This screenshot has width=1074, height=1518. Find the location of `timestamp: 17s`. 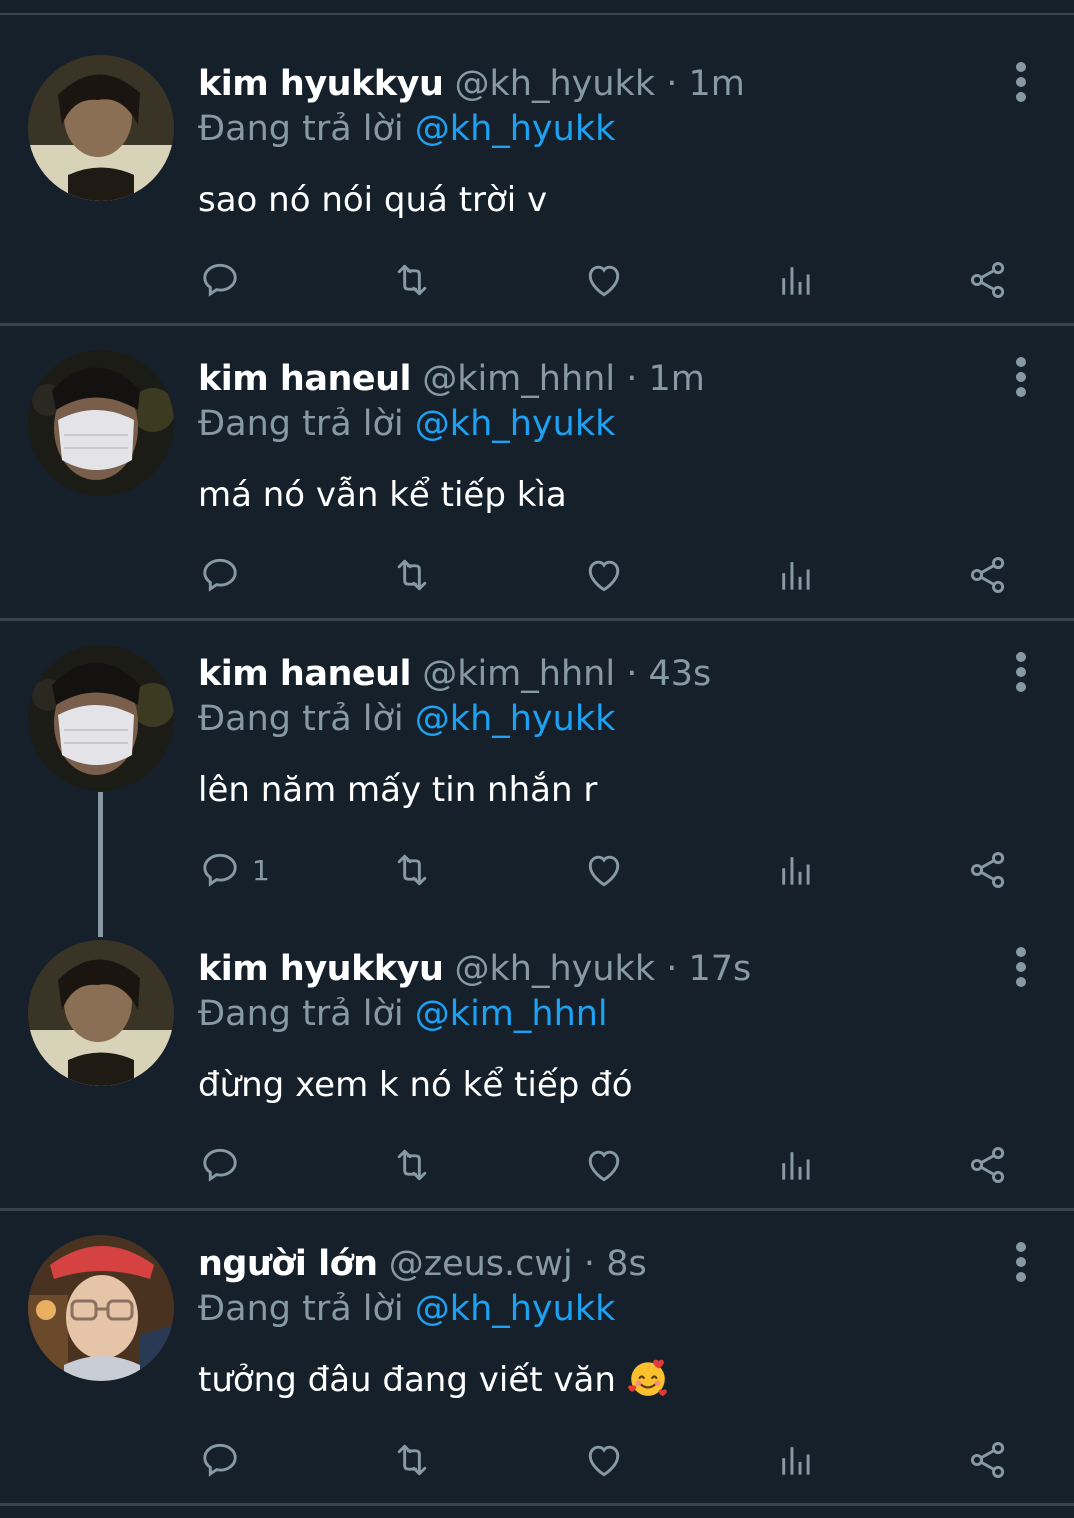

timestamp: 17s is located at coordinates (720, 969).